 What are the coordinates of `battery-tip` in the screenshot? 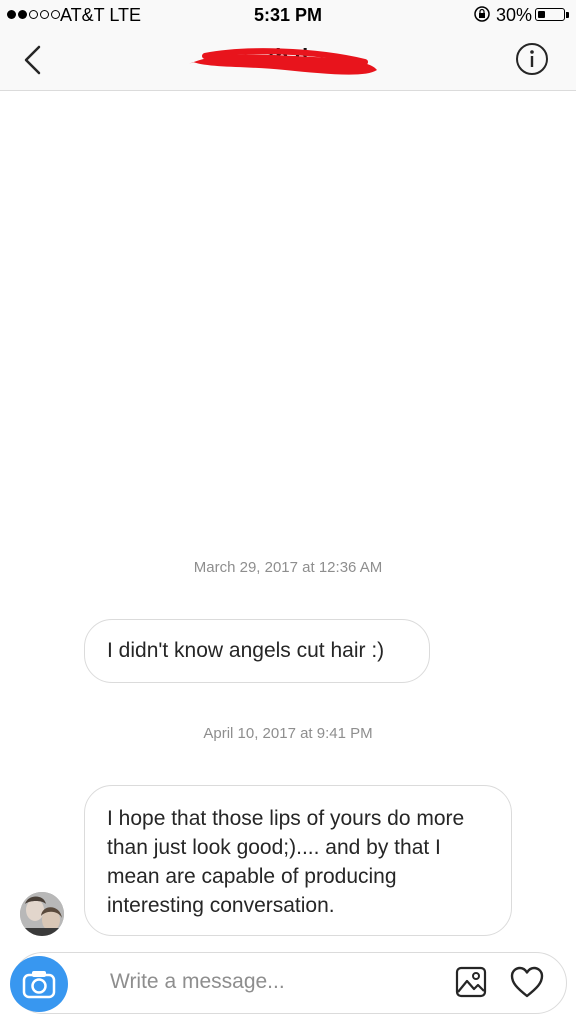 It's located at (567, 15).